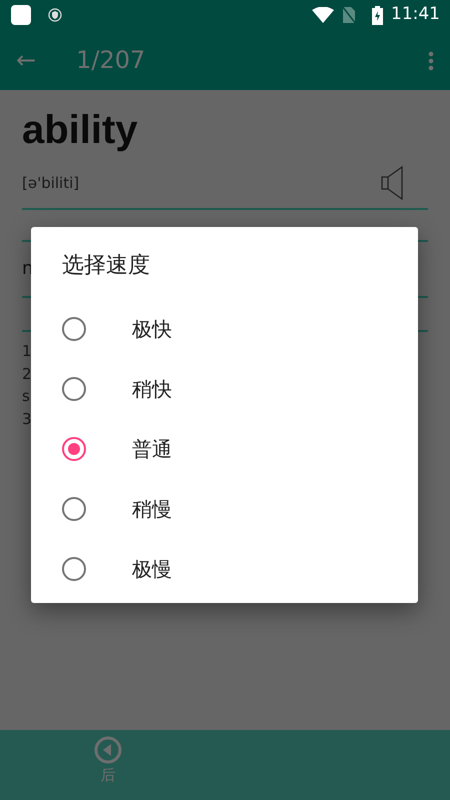 The width and height of the screenshot is (450, 800). What do you see at coordinates (111, 60) in the screenshot?
I see `page-counter: 1/207` at bounding box center [111, 60].